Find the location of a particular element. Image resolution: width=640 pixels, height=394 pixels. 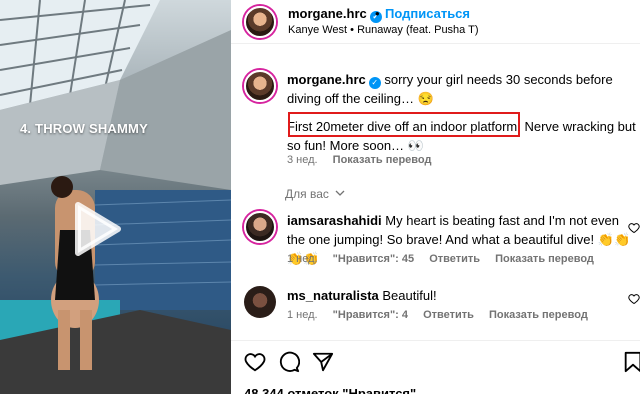

comment-text: ms_naturalista Beautiful! is located at coordinates (461, 295).